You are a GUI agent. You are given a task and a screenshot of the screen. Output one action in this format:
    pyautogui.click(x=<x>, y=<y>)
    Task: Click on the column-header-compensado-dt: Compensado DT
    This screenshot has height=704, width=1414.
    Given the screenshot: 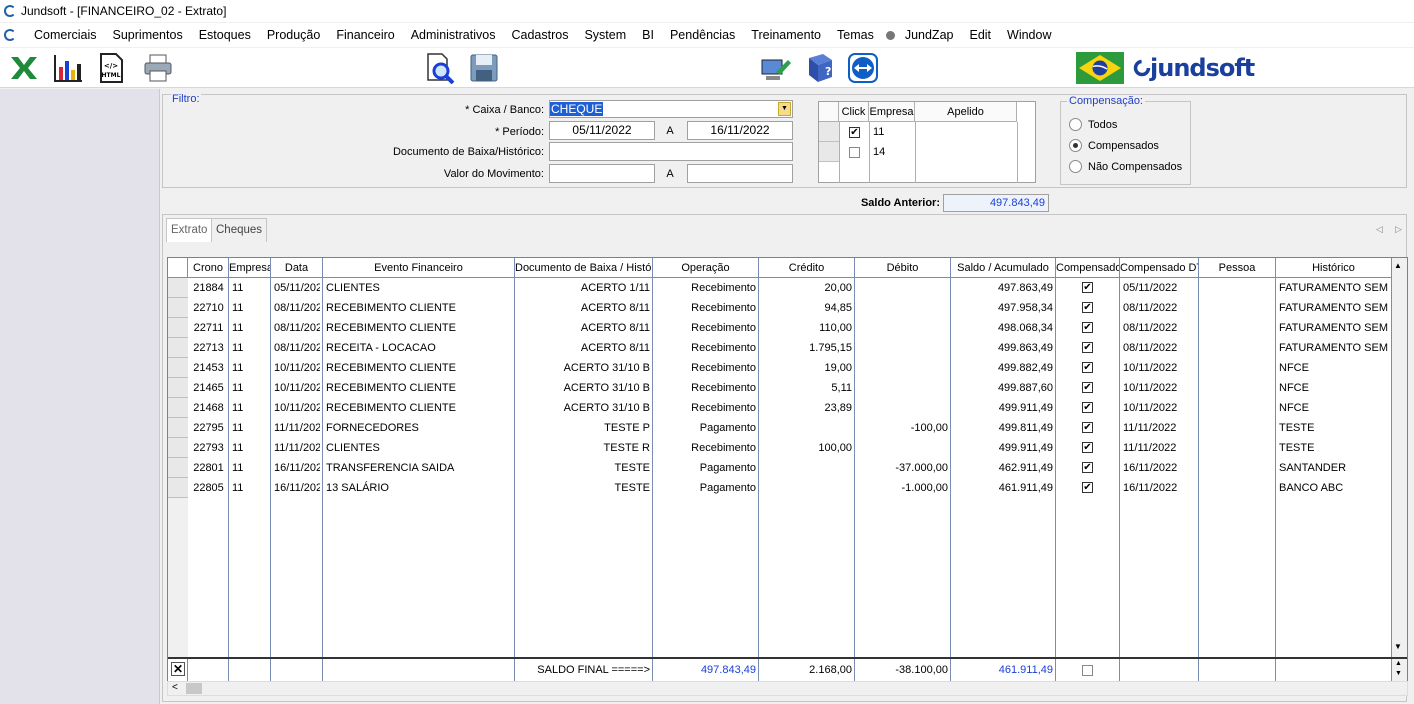 What is the action you would take?
    pyautogui.click(x=1159, y=268)
    